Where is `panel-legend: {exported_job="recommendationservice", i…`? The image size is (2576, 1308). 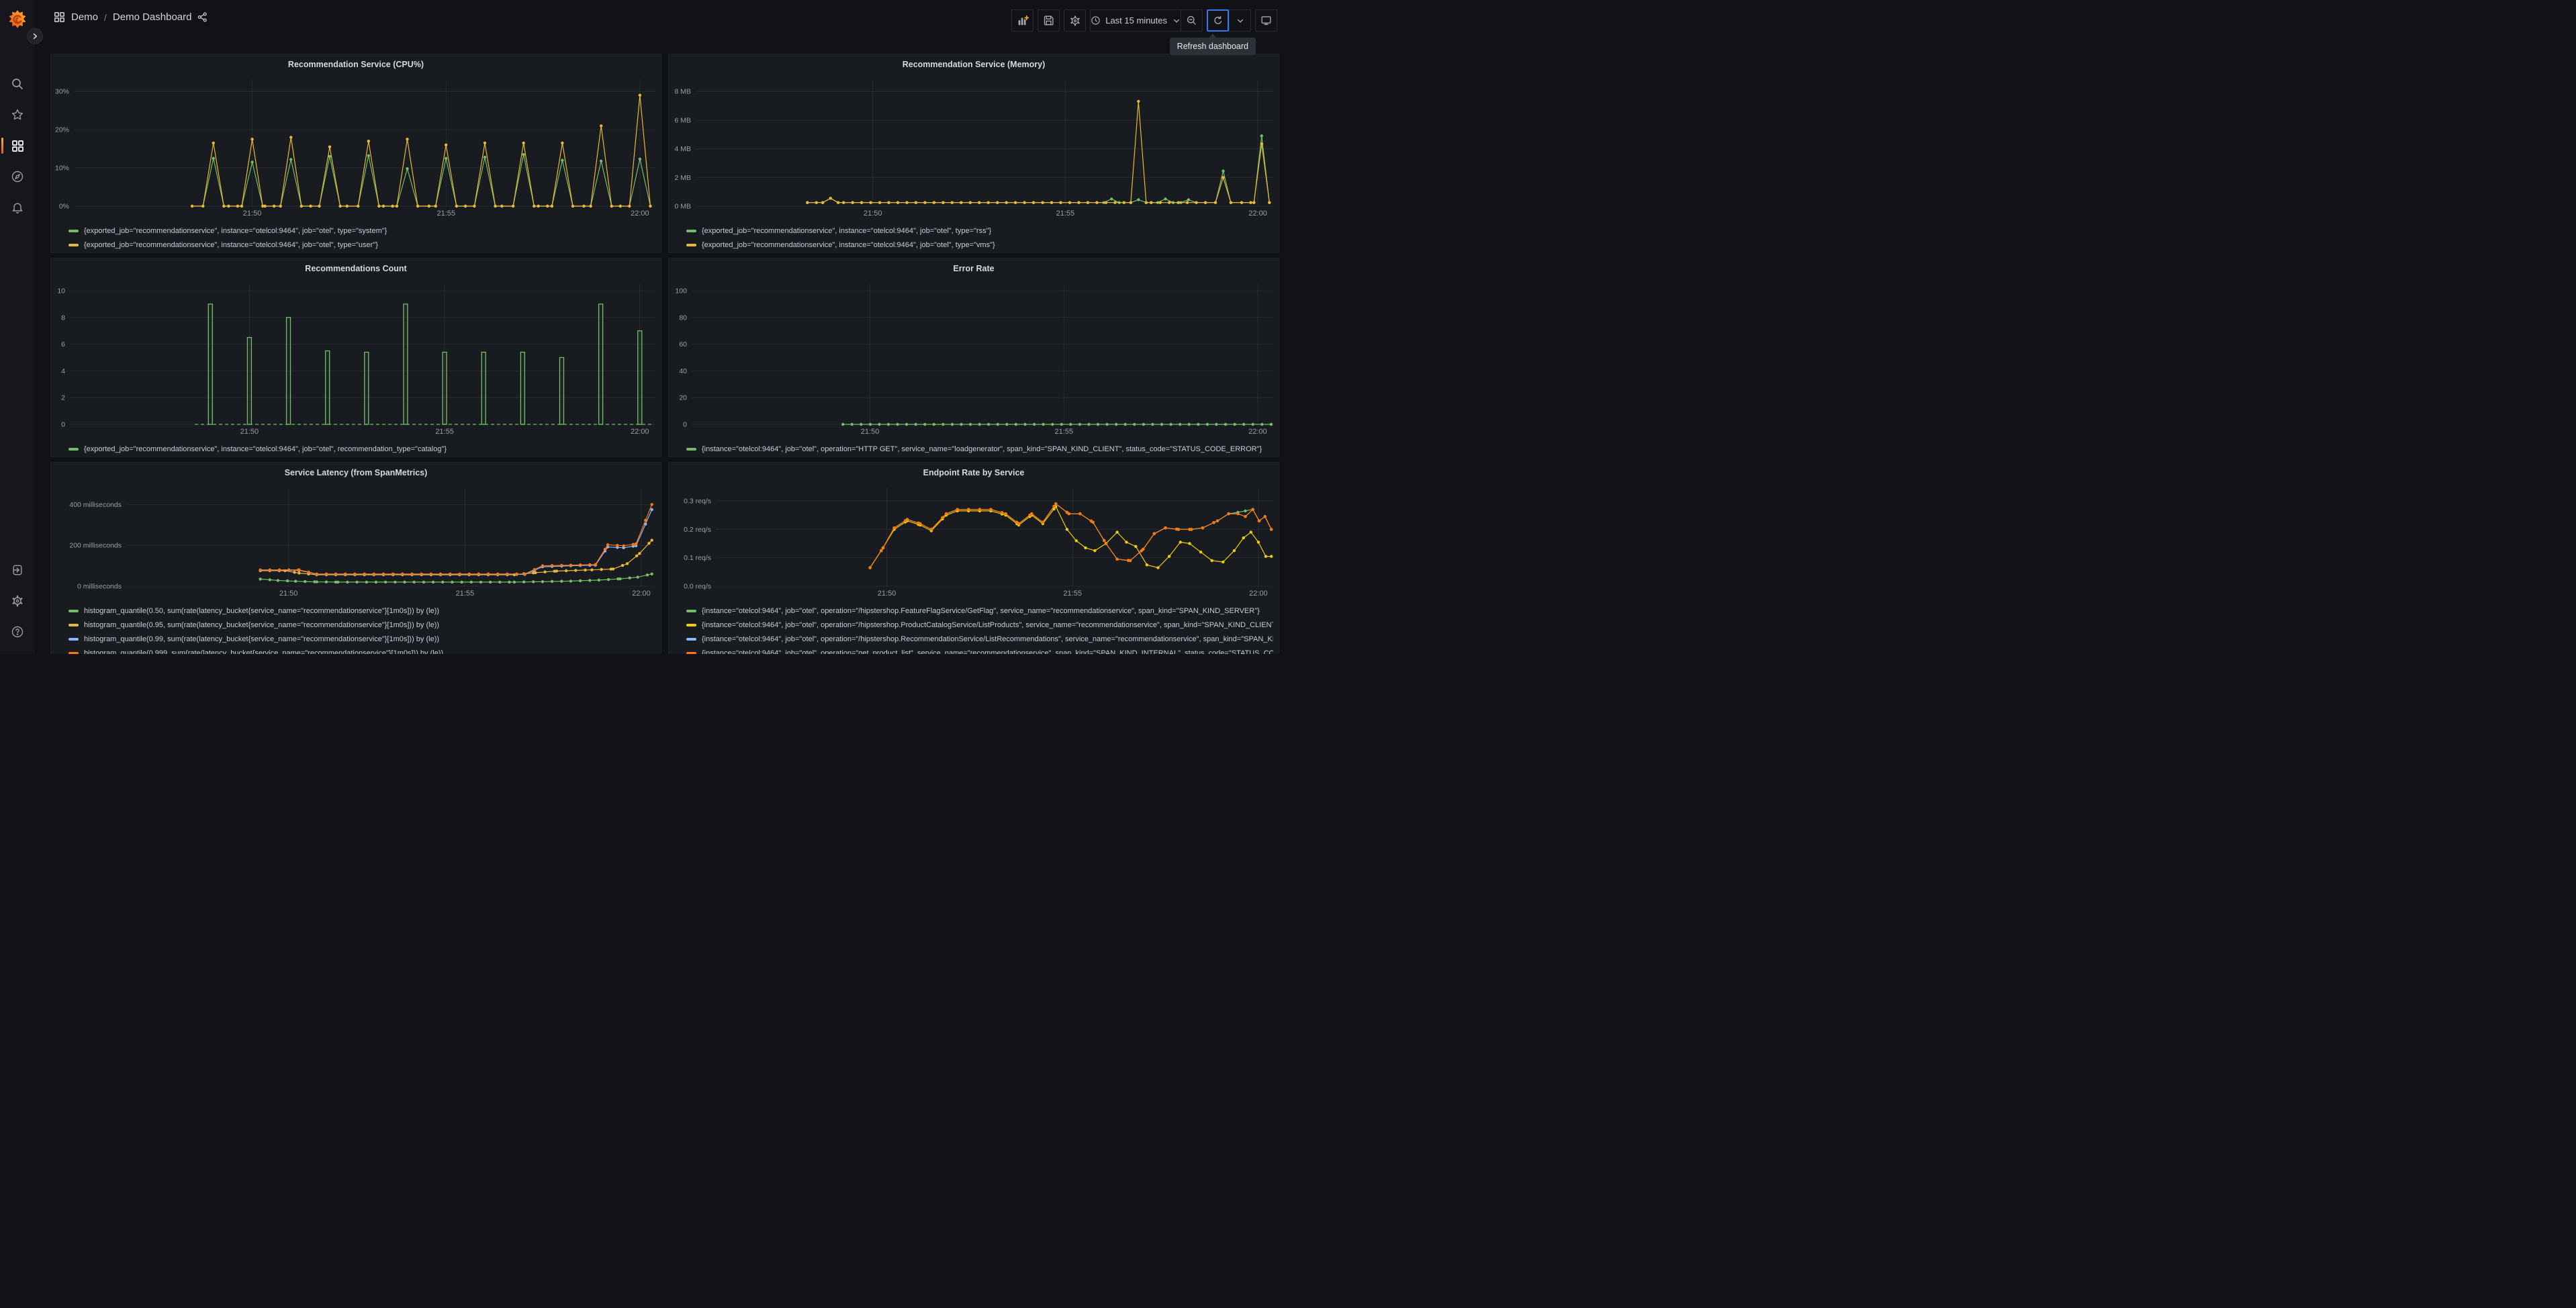
panel-legend: {exported_job="recommendationservice", i… is located at coordinates (974, 237).